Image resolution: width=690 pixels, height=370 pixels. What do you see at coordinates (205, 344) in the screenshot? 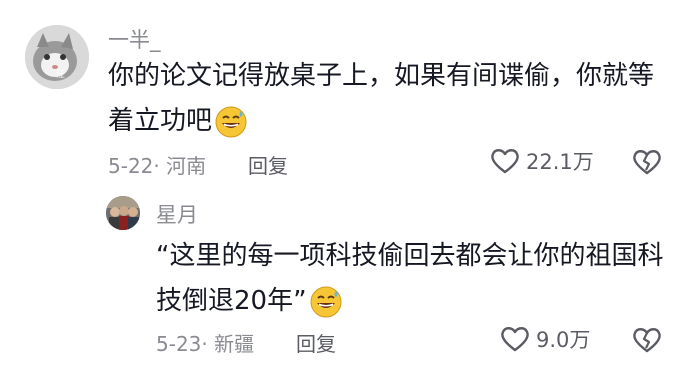
I see `reply-date-location: 5-23· 新疆` at bounding box center [205, 344].